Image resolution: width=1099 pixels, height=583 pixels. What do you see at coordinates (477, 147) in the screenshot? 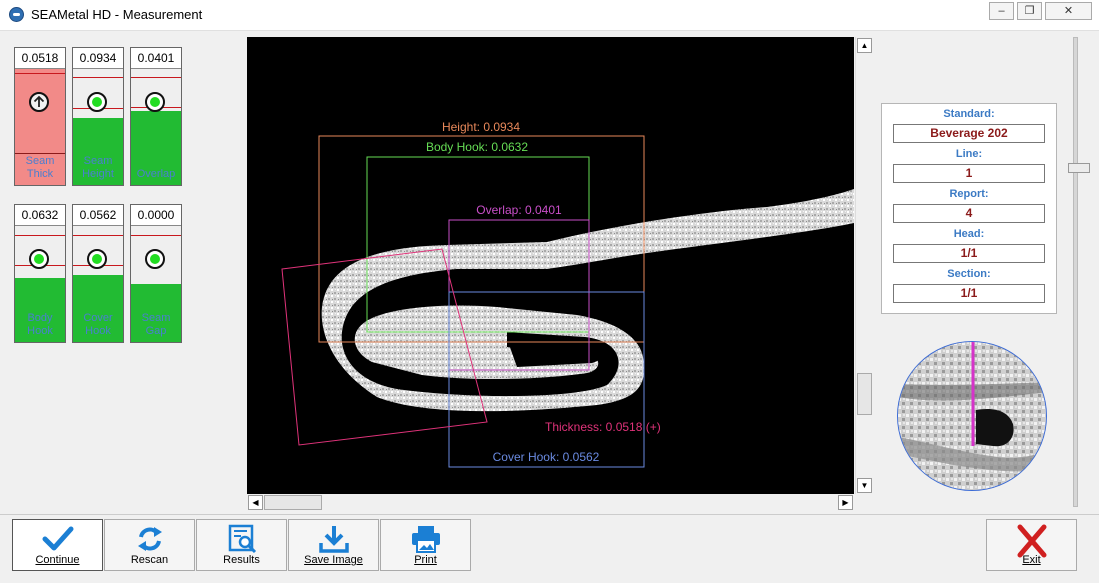
I see `body-hook-measurement: Body Hook: 0.0632` at bounding box center [477, 147].